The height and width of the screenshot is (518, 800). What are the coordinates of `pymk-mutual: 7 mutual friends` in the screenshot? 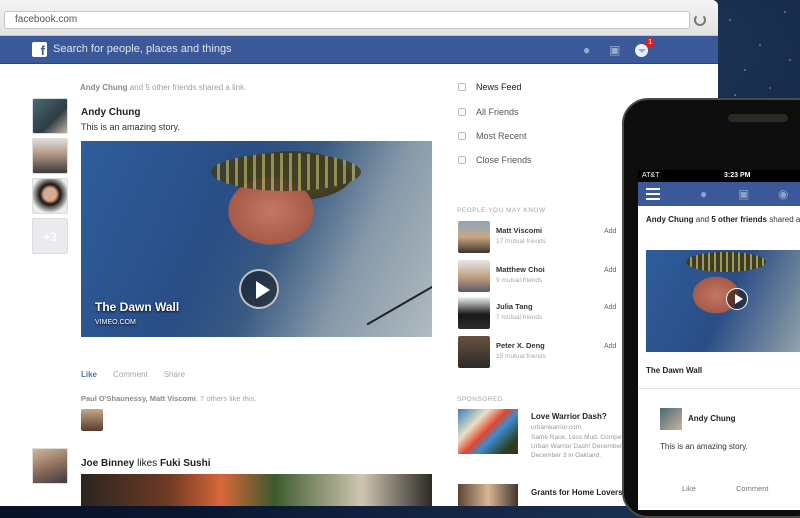 It's located at (519, 317).